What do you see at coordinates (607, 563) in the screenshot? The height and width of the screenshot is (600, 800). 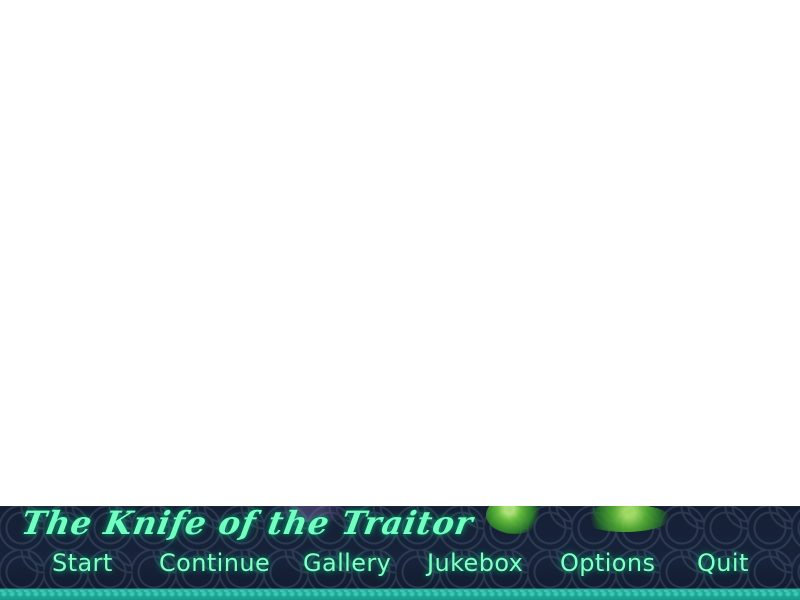 I see `options-button: Options` at bounding box center [607, 563].